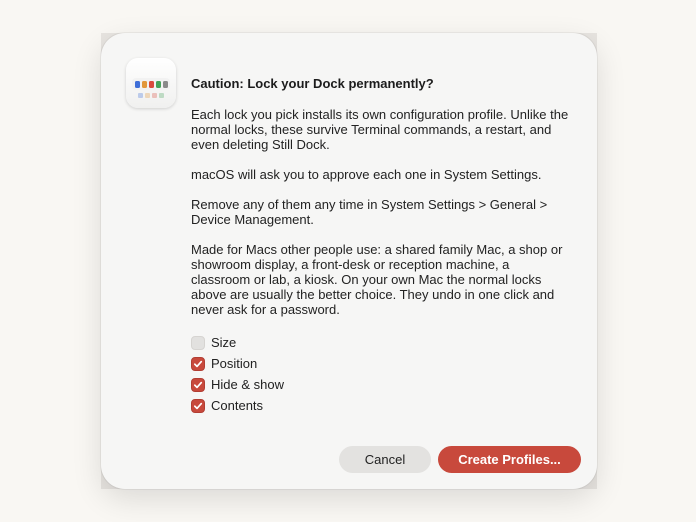 The height and width of the screenshot is (522, 696). I want to click on option-hide-show: Hide & show, so click(381, 384).